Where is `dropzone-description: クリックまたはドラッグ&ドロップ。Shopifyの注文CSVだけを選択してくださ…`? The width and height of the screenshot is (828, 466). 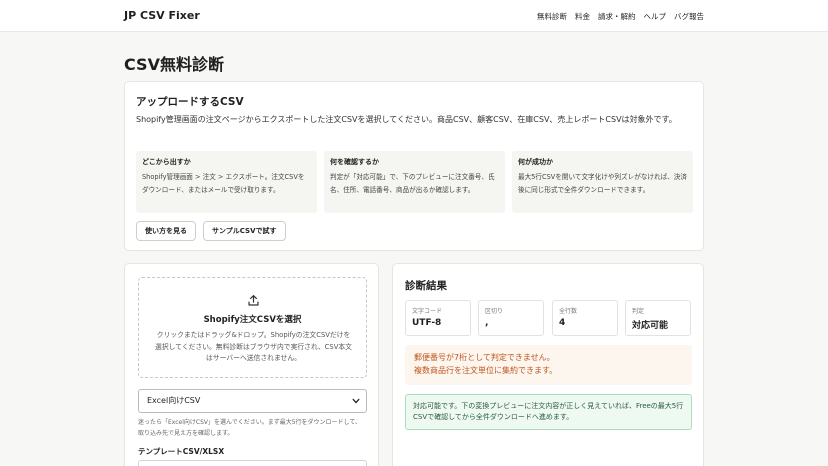
dropzone-description: クリックまたはドラッグ&ドロップ。Shopifyの注文CSVだけを選択してくださ… is located at coordinates (253, 346).